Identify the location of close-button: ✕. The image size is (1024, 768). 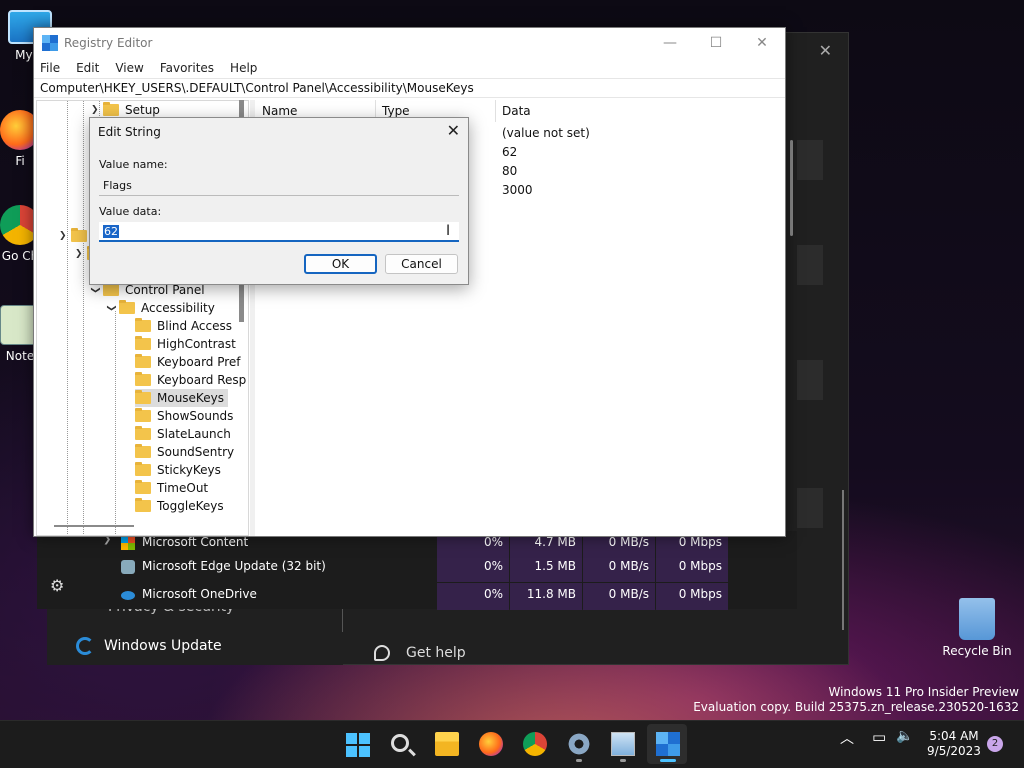
(762, 43).